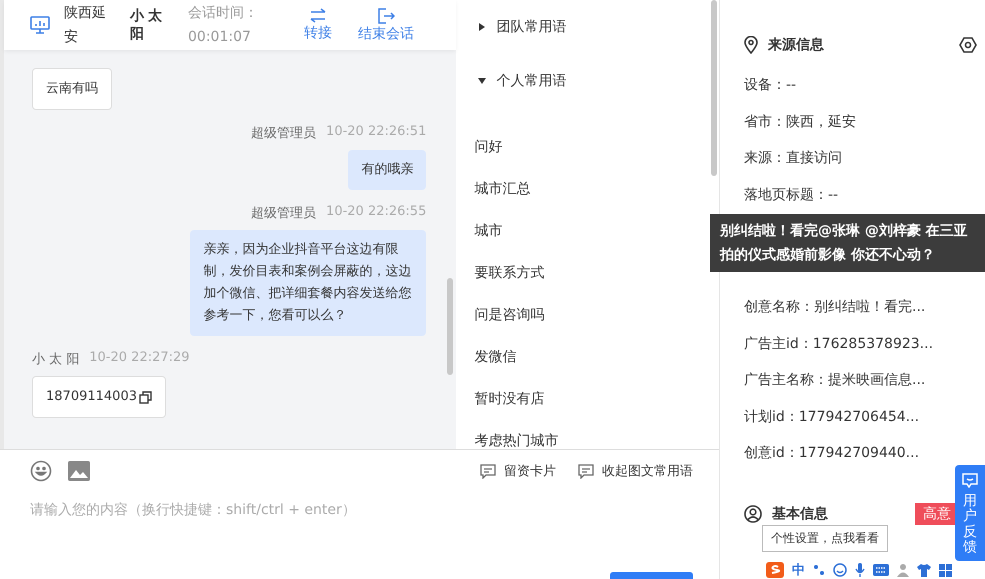  Describe the element at coordinates (79, 471) in the screenshot. I see `image-icon` at that location.